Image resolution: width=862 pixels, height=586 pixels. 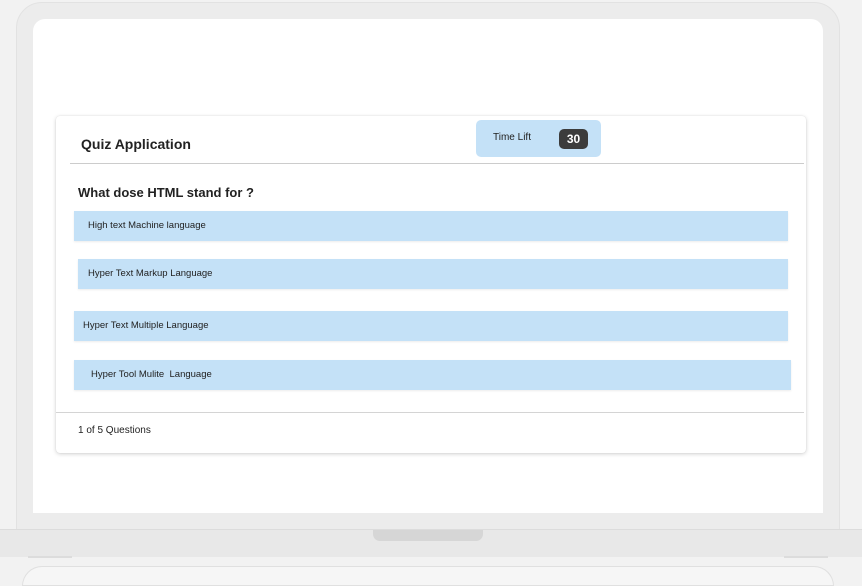 What do you see at coordinates (430, 412) in the screenshot?
I see `footer-divider` at bounding box center [430, 412].